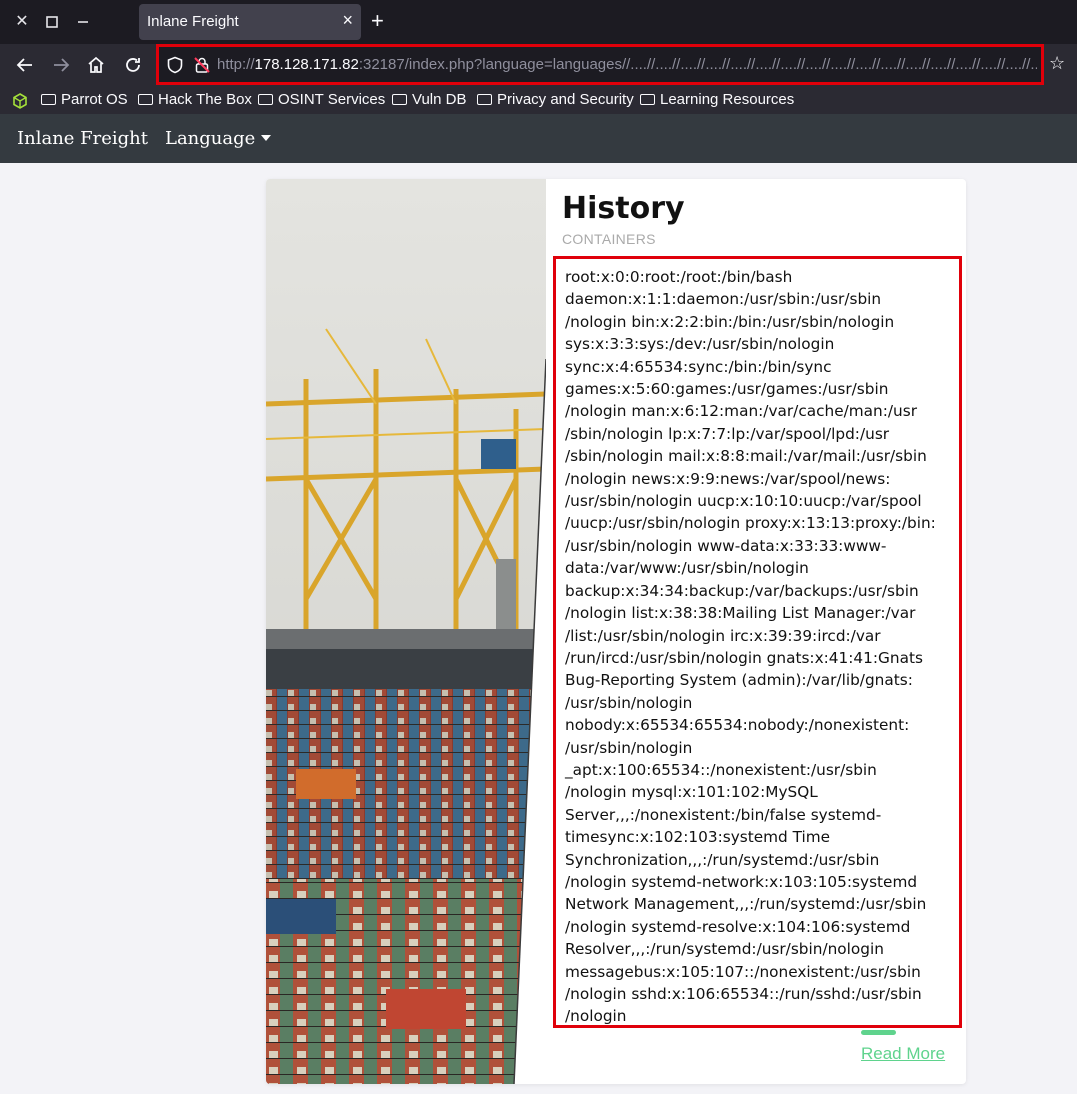 The height and width of the screenshot is (1094, 1077). Describe the element at coordinates (82, 138) in the screenshot. I see `site-brand: Inlane Freight` at that location.